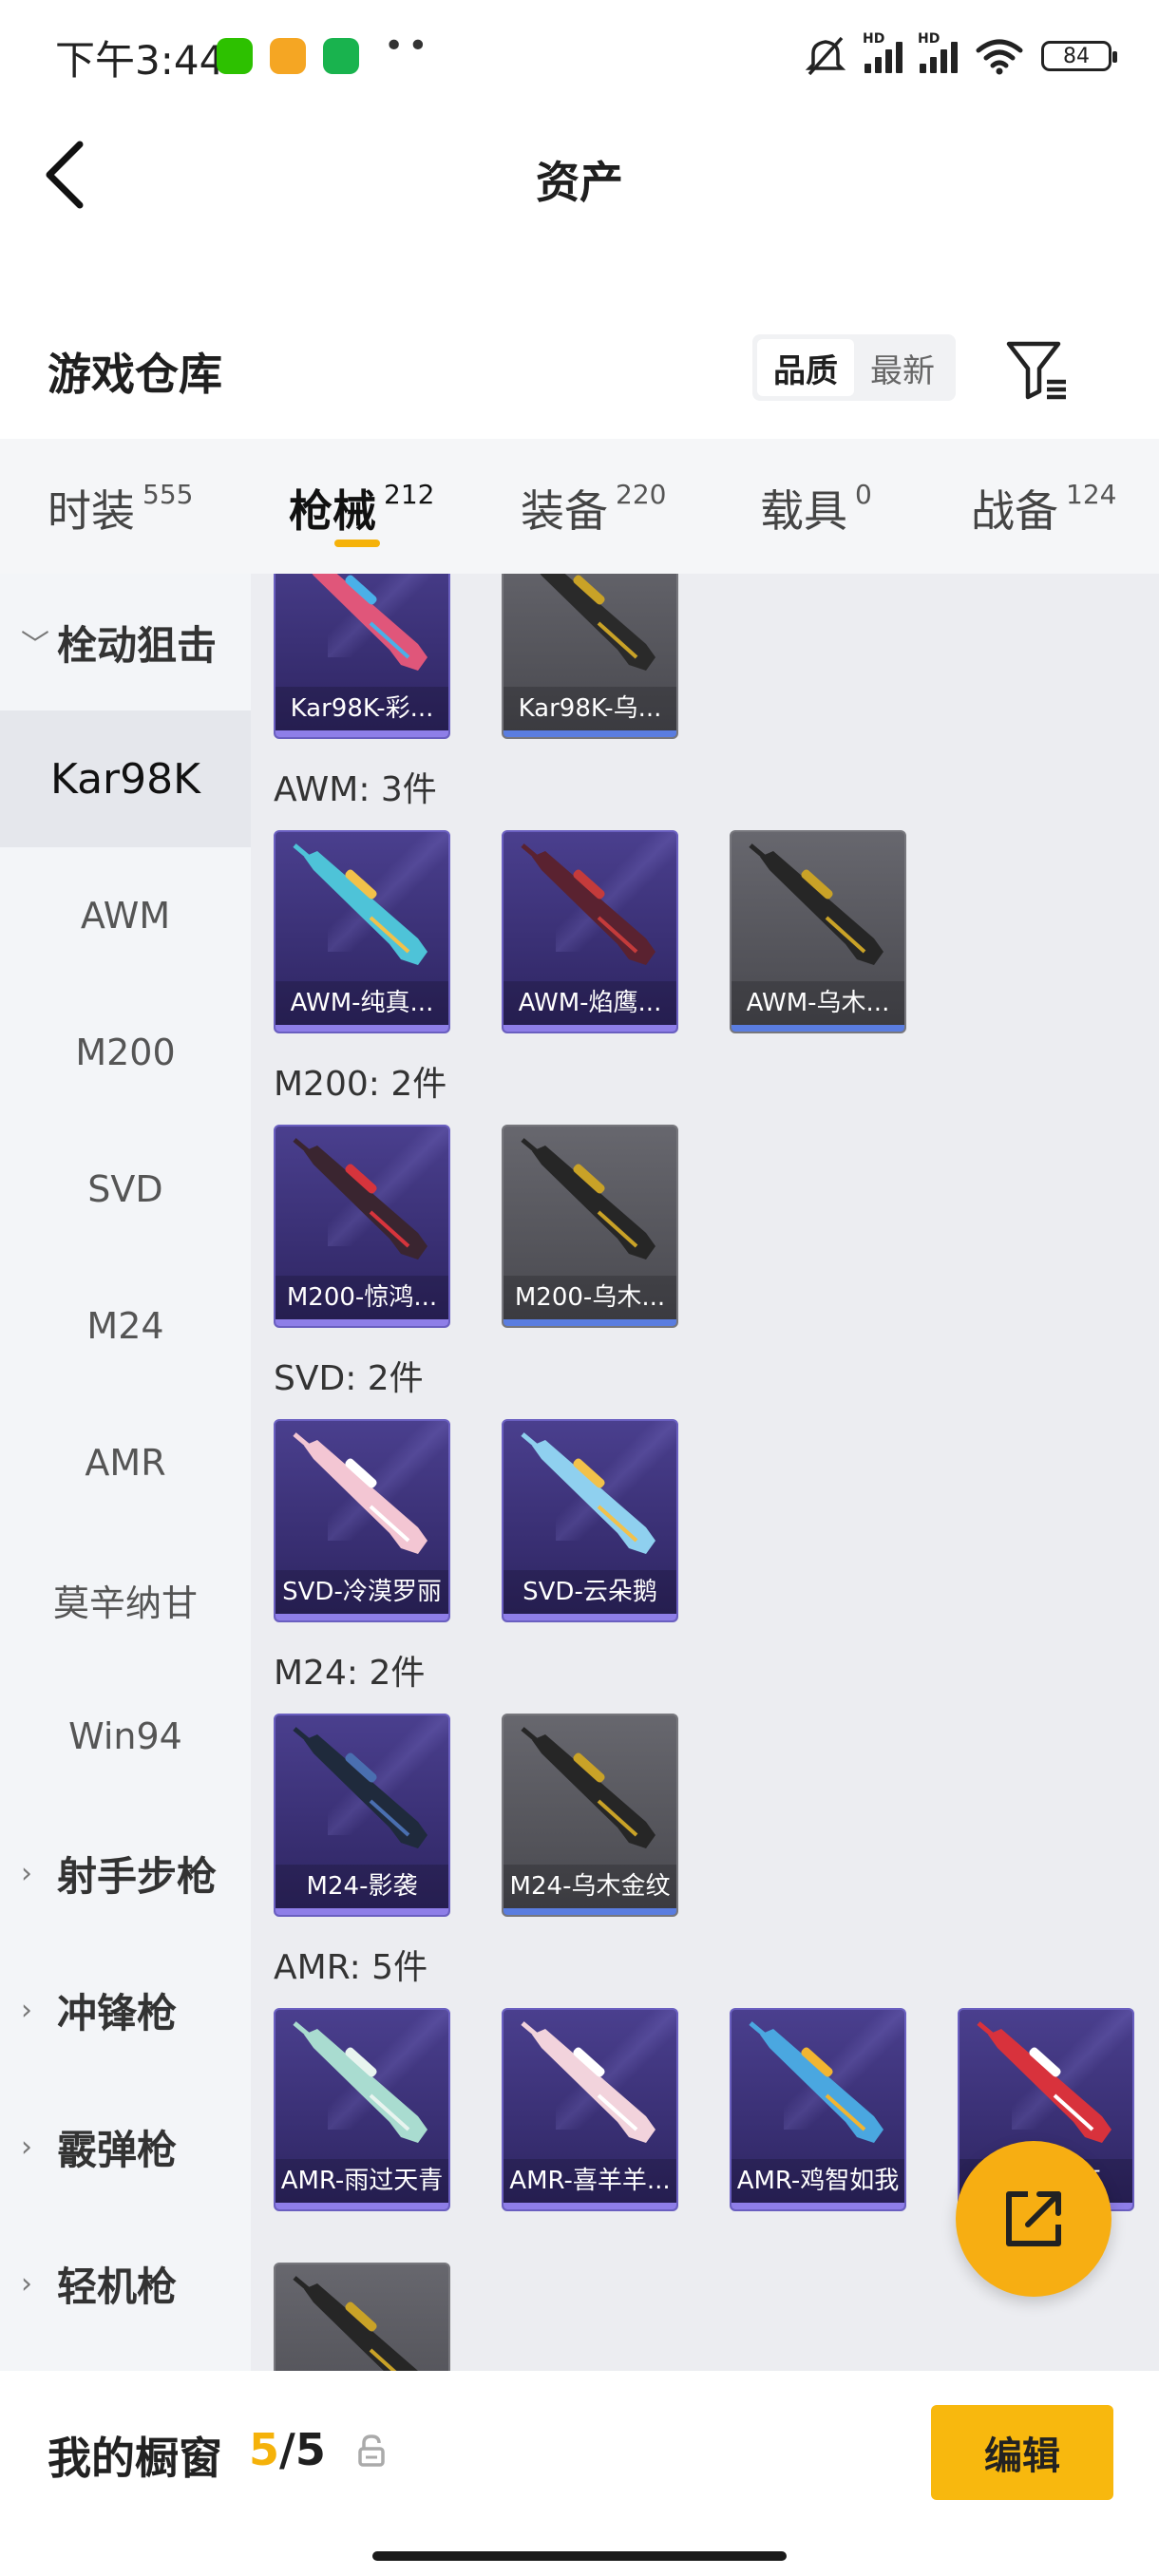 Image resolution: width=1159 pixels, height=2576 pixels. I want to click on battery-icon: 84, so click(1079, 56).